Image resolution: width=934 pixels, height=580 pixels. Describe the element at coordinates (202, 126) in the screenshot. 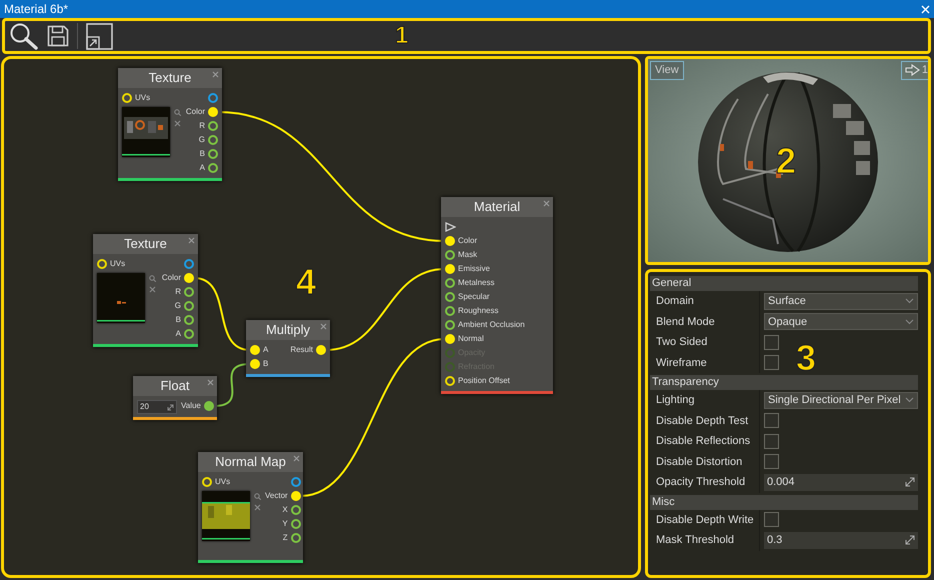

I see `output-label: R` at that location.